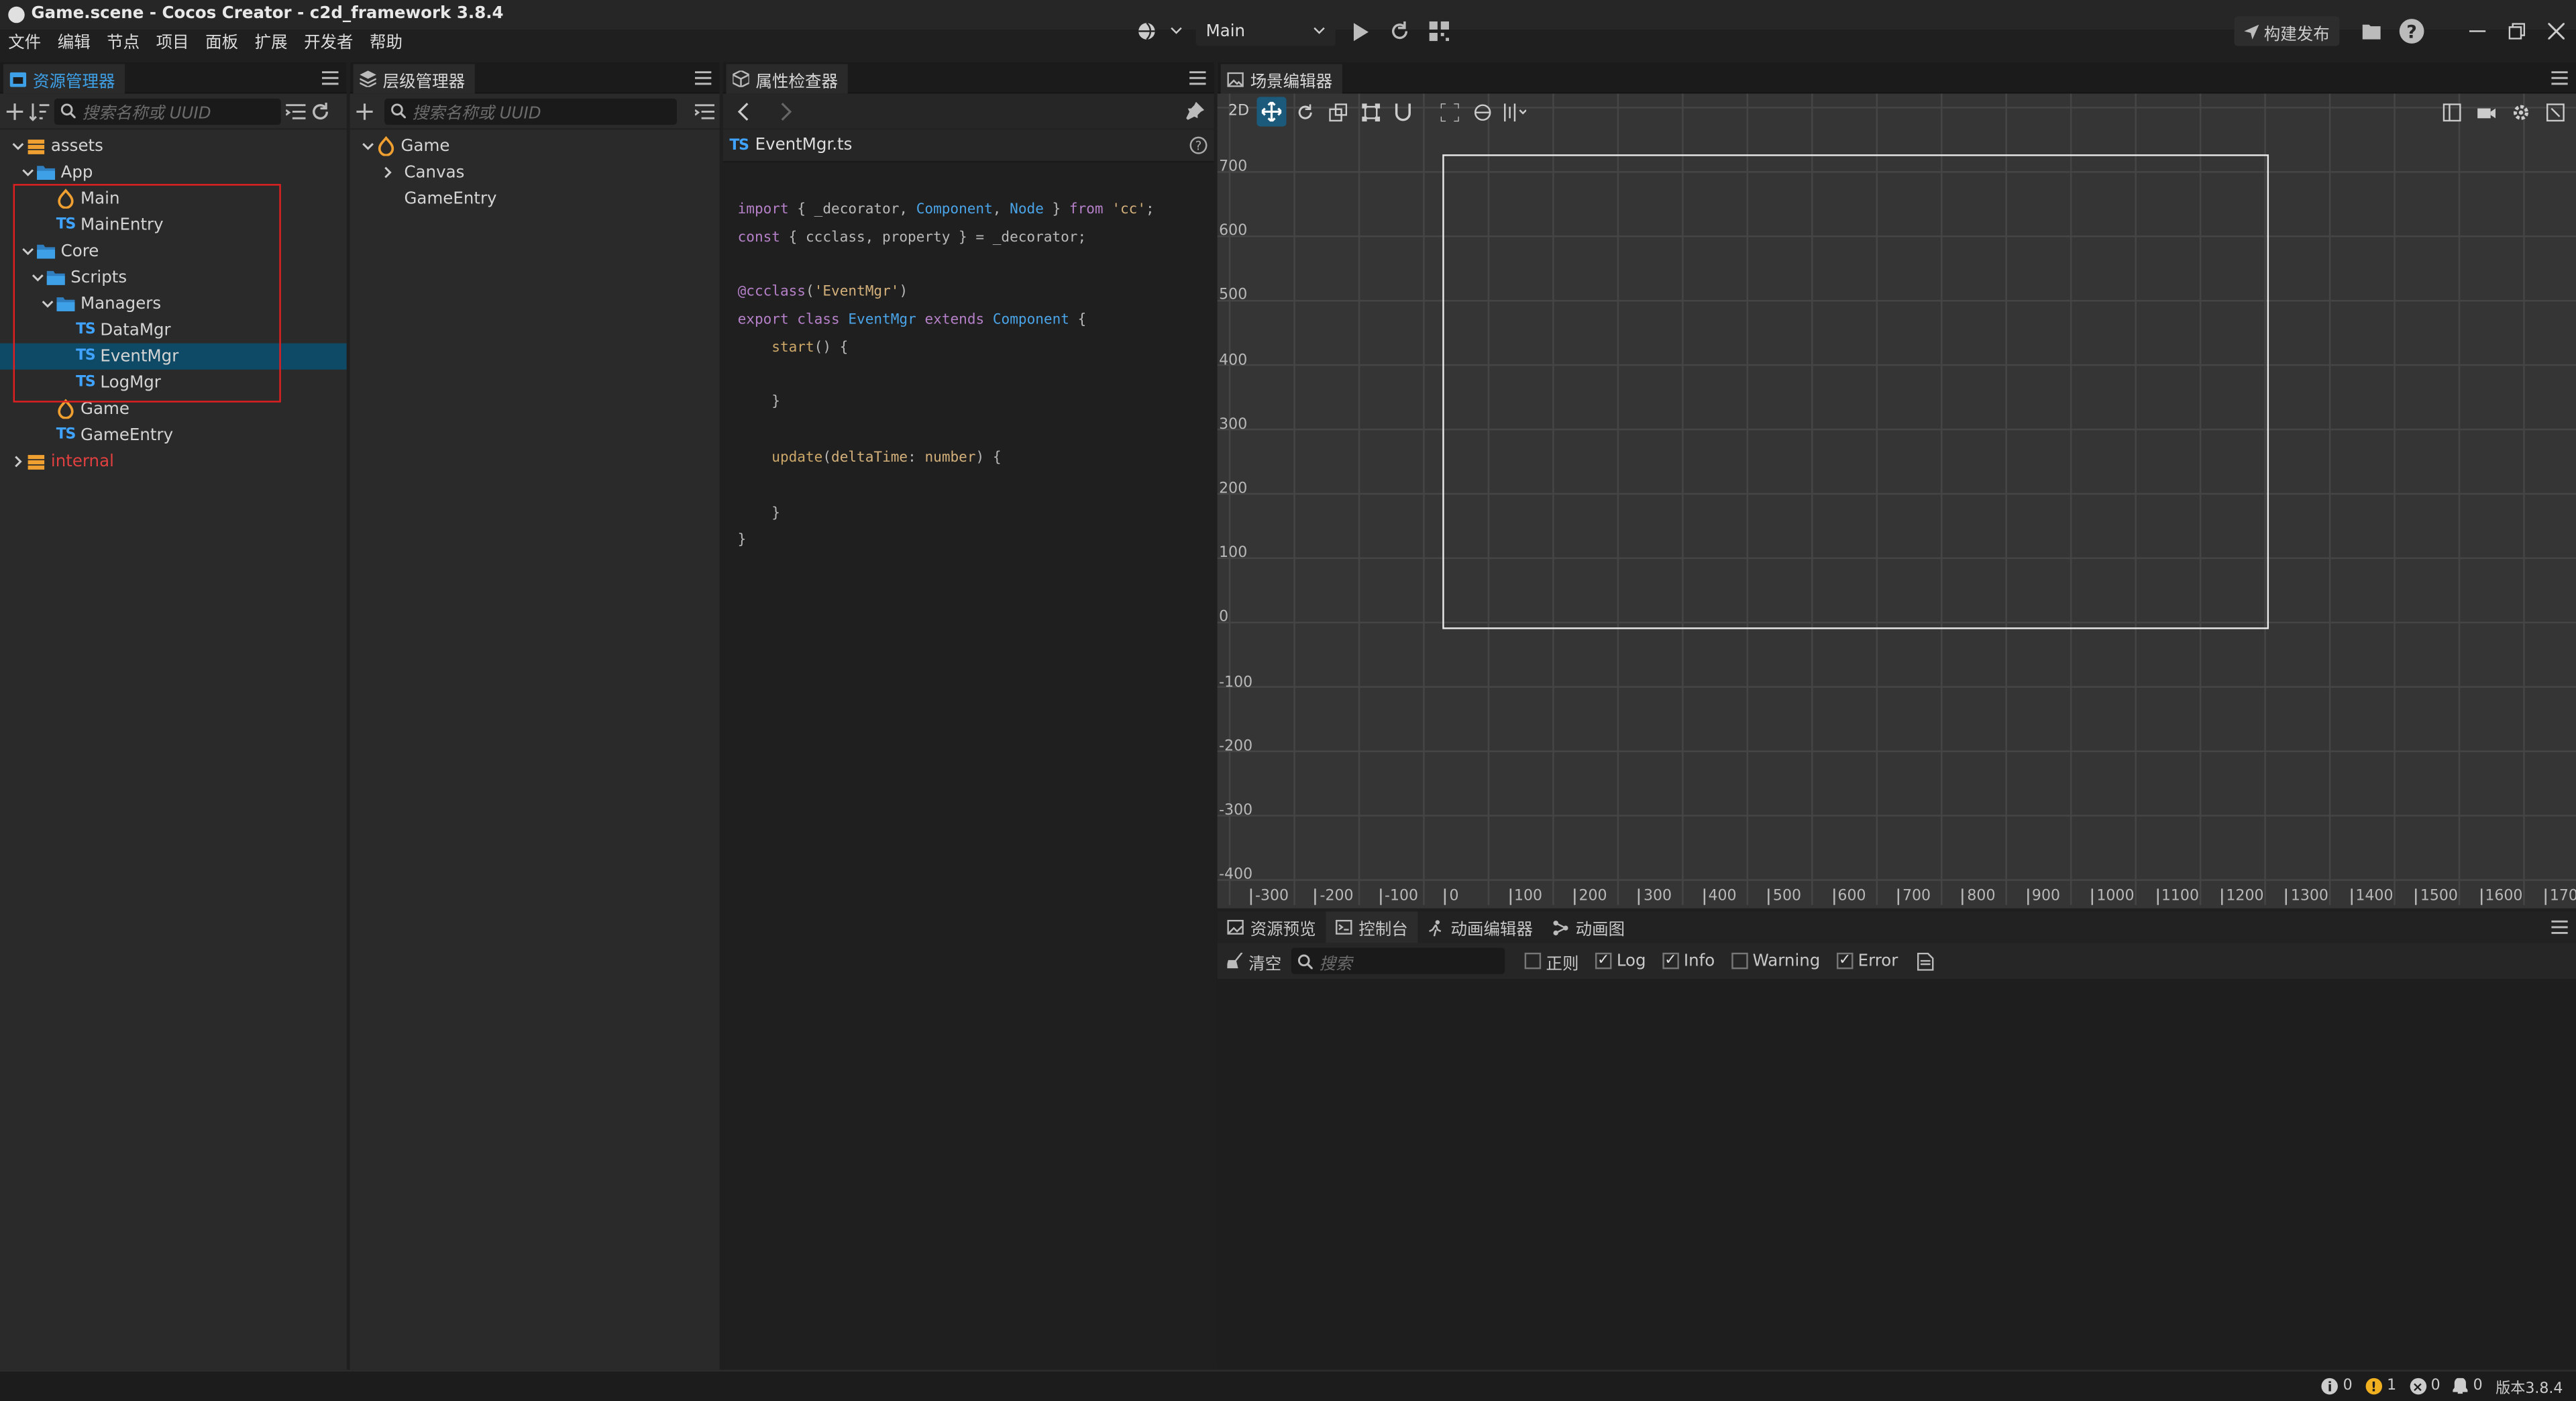  What do you see at coordinates (1254, 961) in the screenshot?
I see `clear-button: 清空` at bounding box center [1254, 961].